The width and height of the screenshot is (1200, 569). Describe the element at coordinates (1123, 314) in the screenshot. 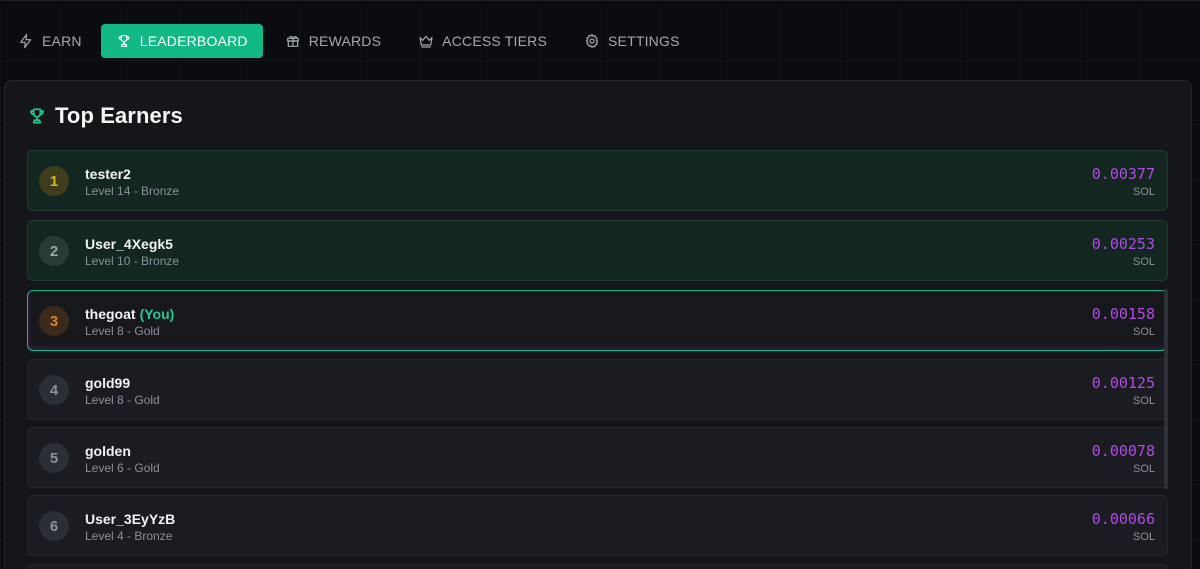

I see `earned-amount: 0.00158` at that location.